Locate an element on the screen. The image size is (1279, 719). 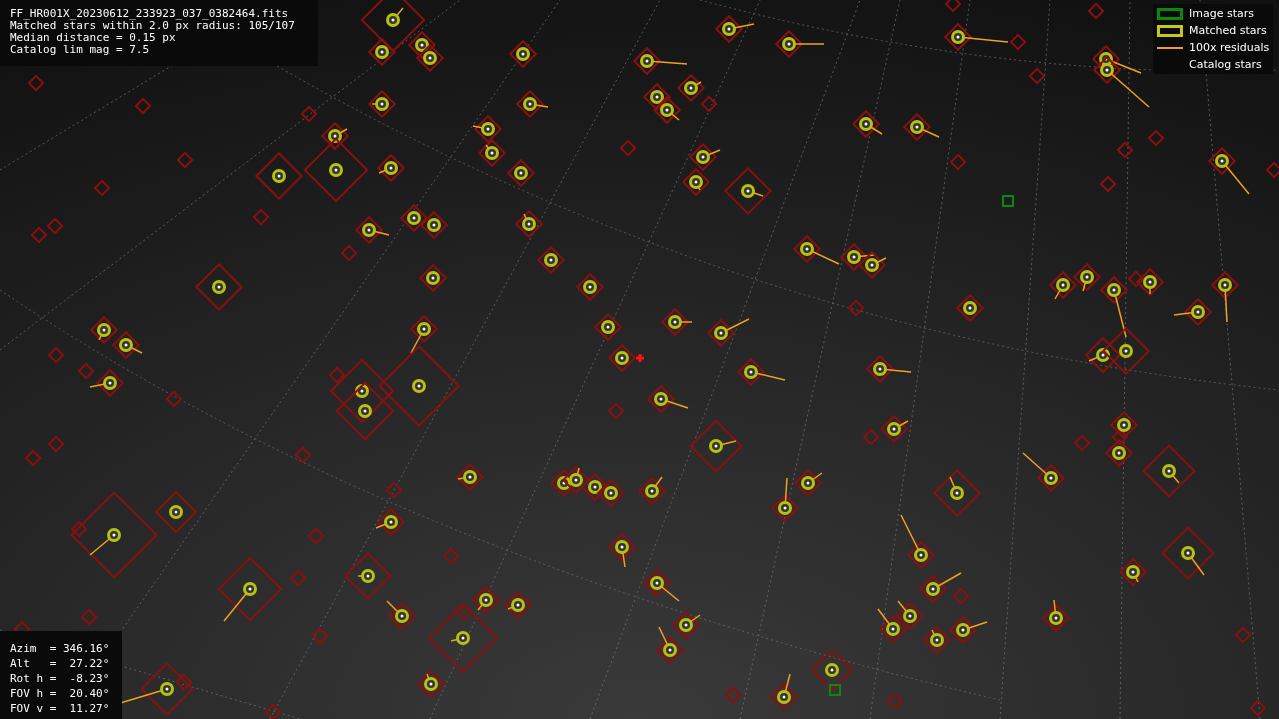
info-line: FF_HR001X_20230612_233923_037_0382464.fits is located at coordinates (150, 14).